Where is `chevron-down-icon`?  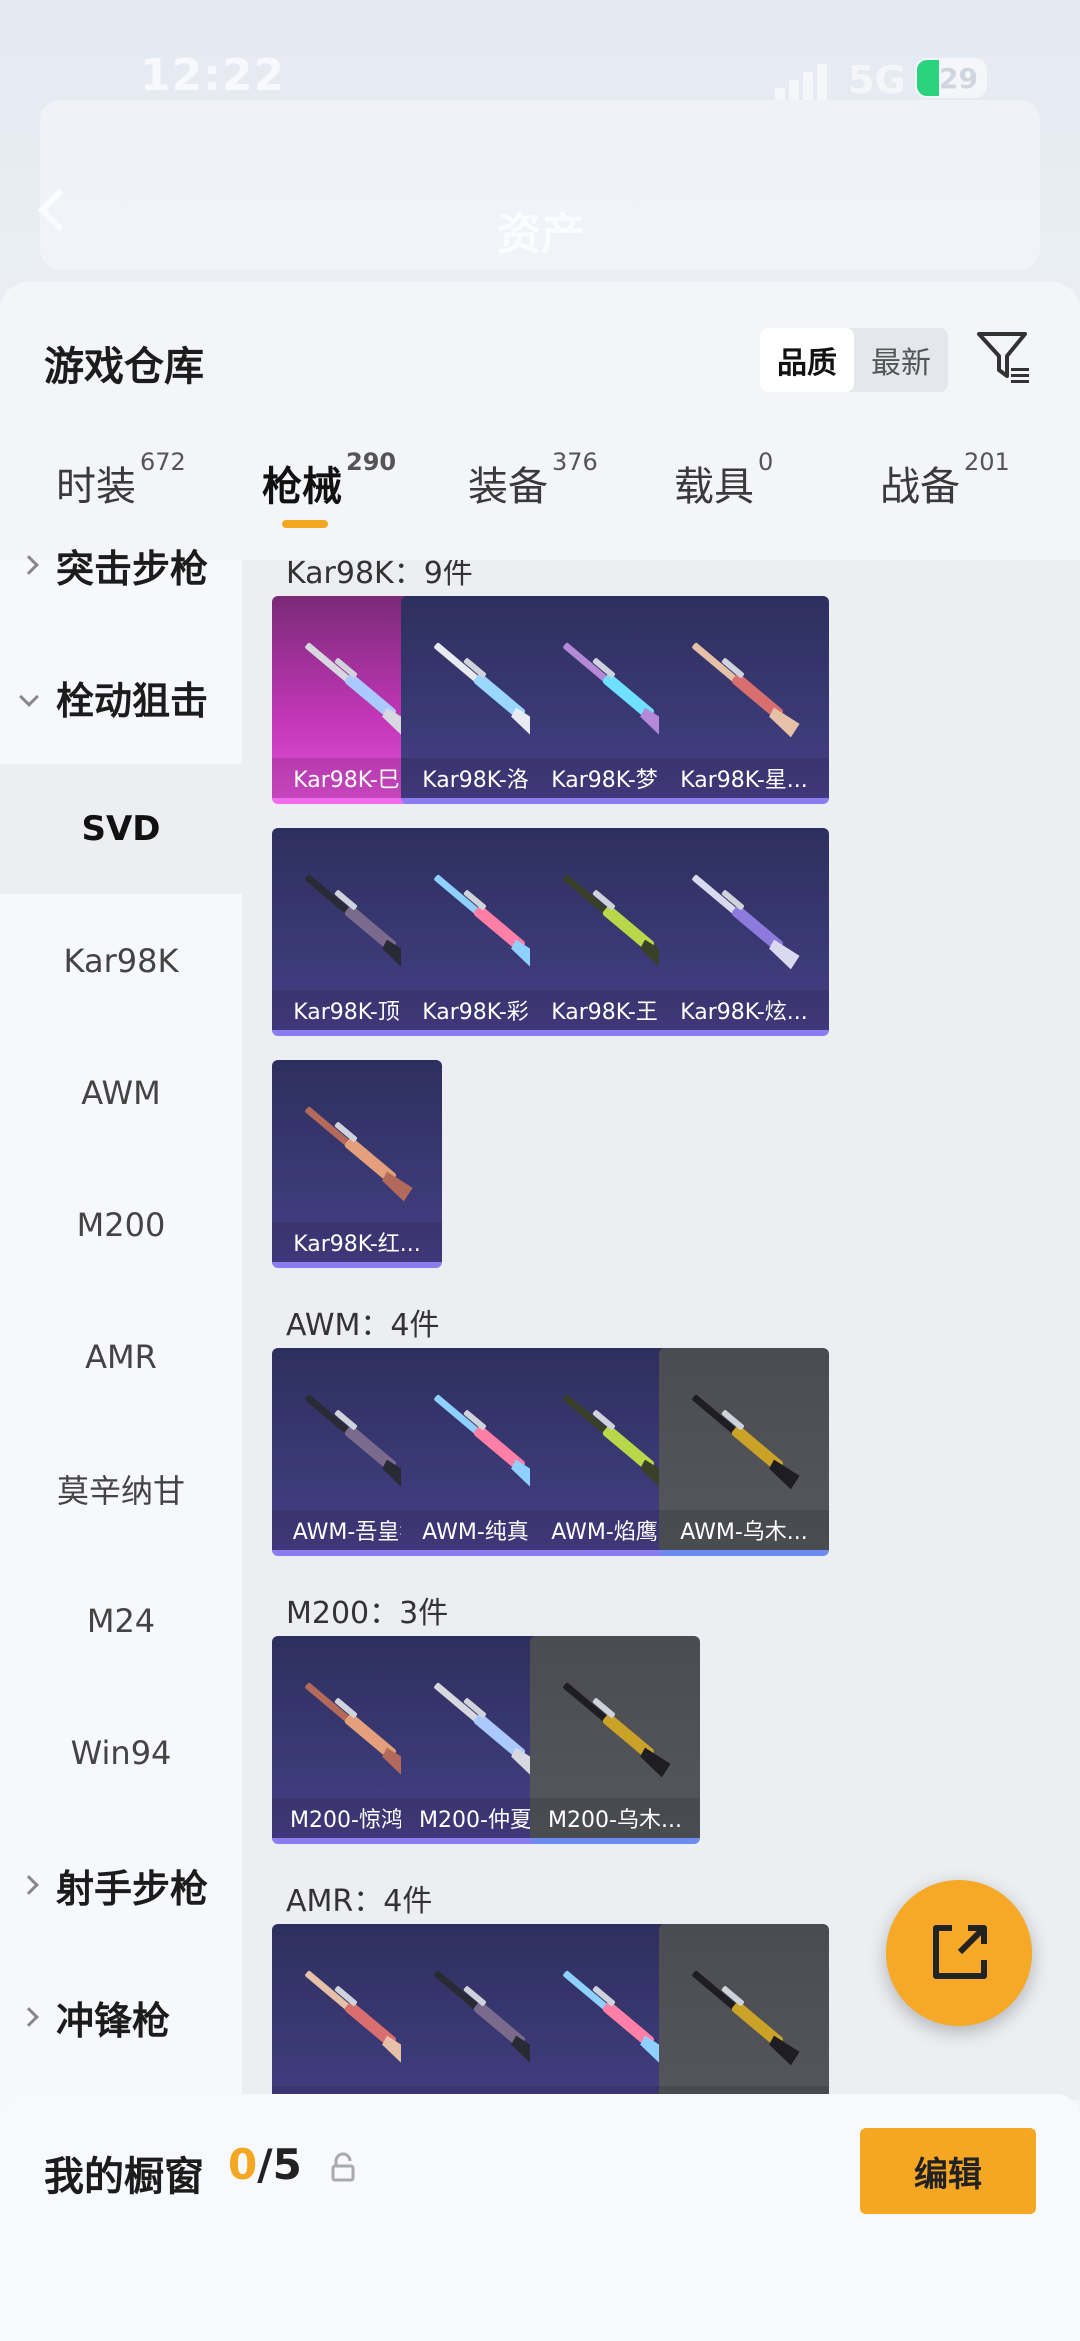 chevron-down-icon is located at coordinates (29, 697).